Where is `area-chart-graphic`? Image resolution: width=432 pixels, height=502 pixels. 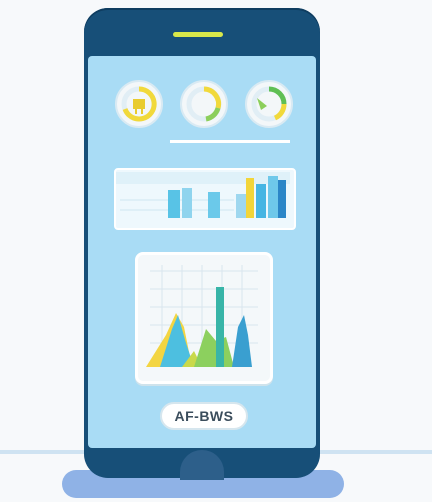
area-chart-graphic is located at coordinates (202, 316).